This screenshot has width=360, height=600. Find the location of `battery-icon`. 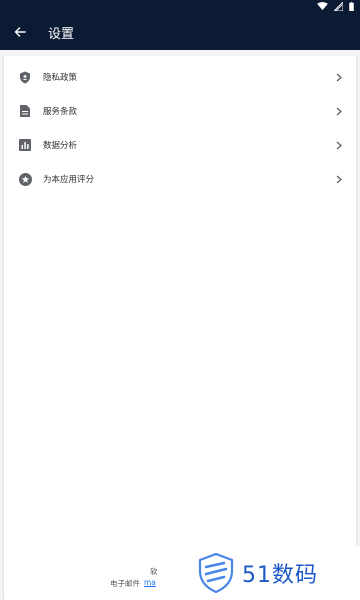

battery-icon is located at coordinates (351, 6).